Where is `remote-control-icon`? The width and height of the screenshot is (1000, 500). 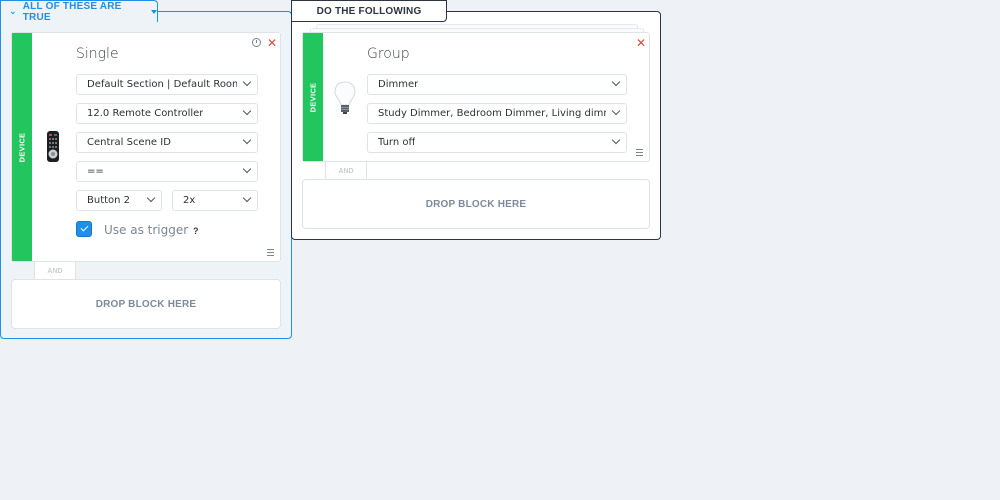
remote-control-icon is located at coordinates (53, 146).